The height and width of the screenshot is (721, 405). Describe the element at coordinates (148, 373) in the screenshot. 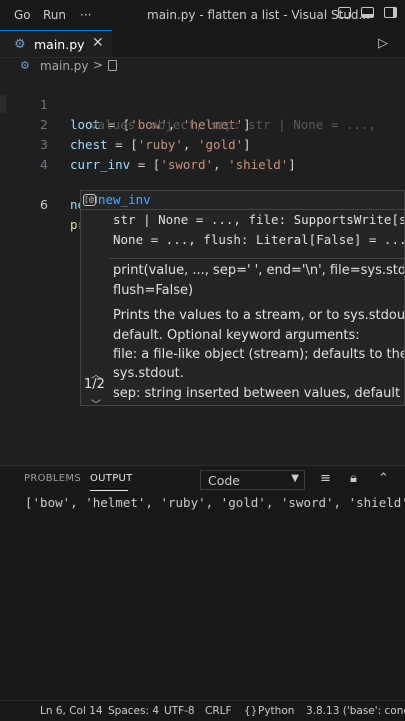

I see `doc-text: sys.stdout.` at that location.